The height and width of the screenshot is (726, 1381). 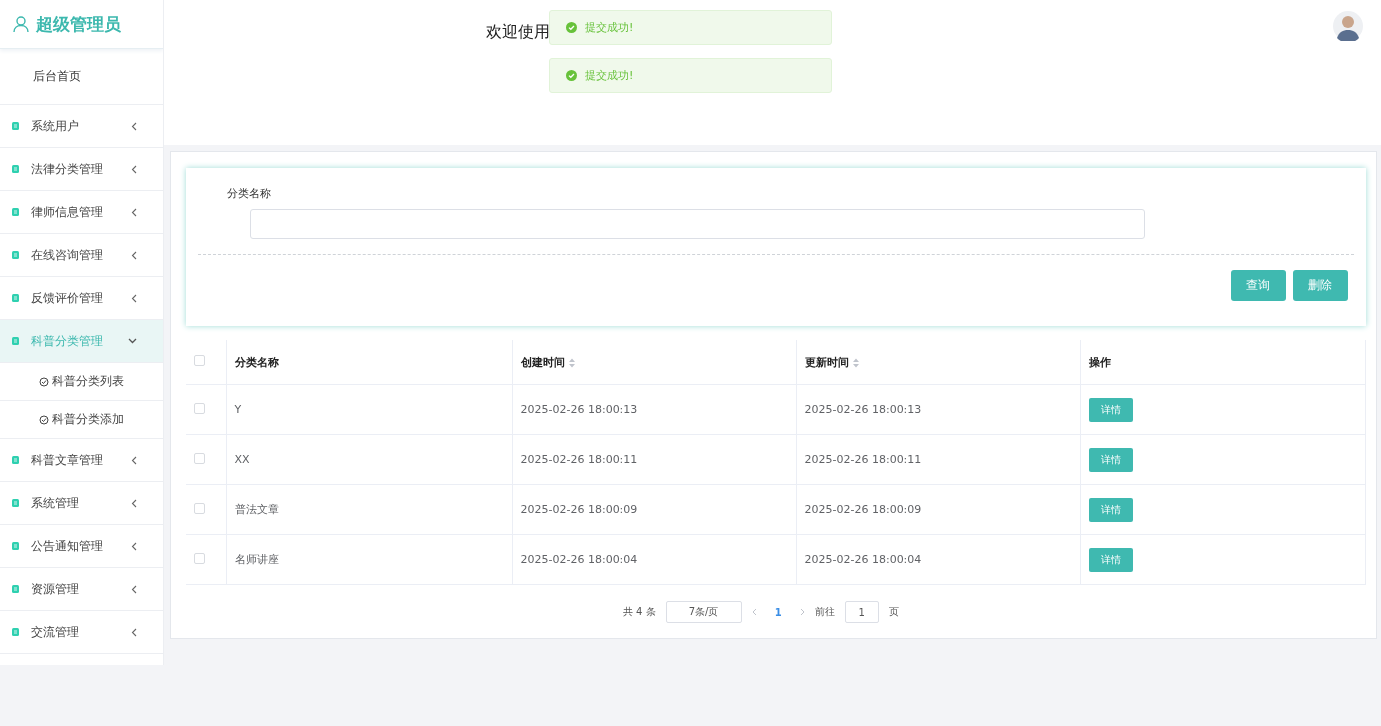 I want to click on sidebar-title: 超级管理员, so click(x=78, y=24).